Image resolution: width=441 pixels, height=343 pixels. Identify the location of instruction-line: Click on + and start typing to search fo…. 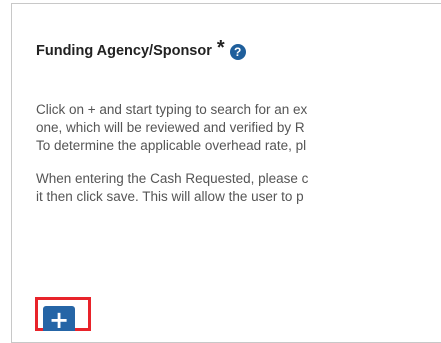
(172, 109).